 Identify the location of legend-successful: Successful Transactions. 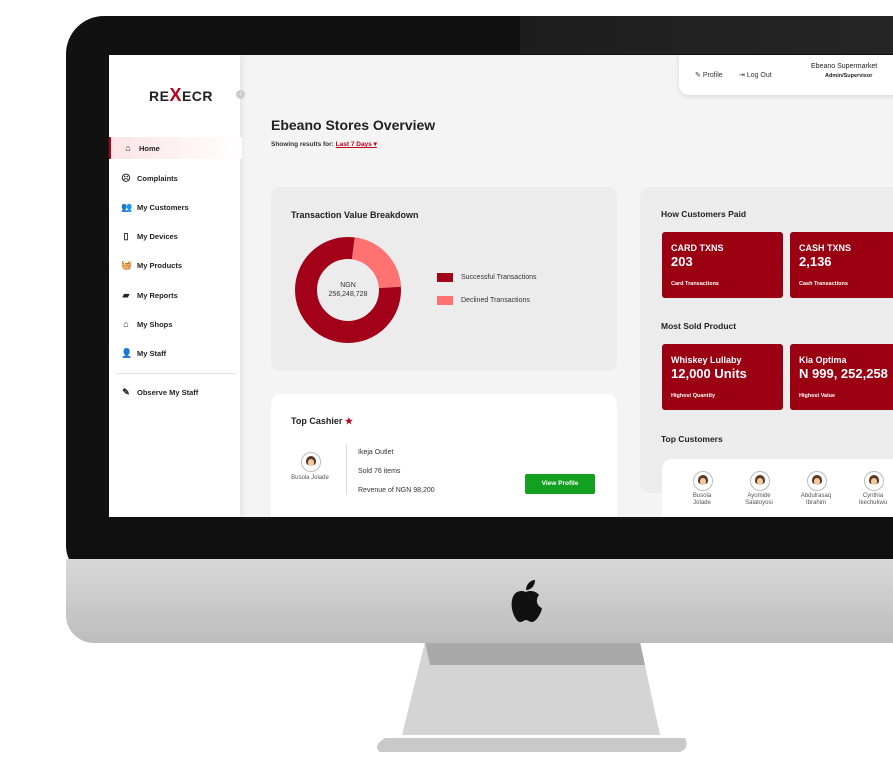
(486, 277).